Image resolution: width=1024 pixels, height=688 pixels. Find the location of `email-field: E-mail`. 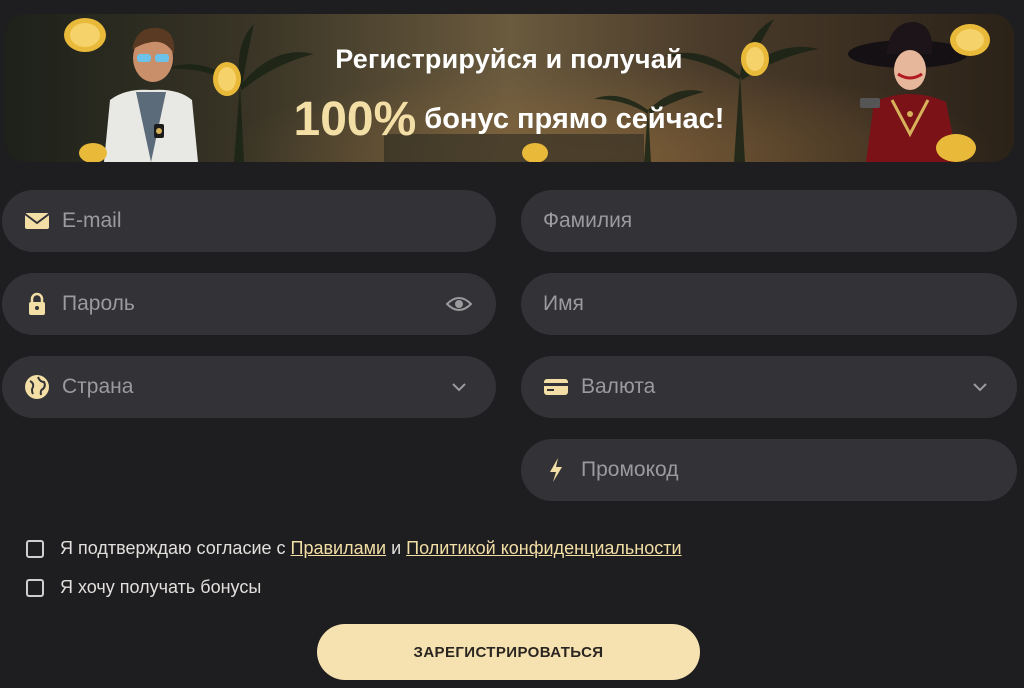

email-field: E-mail is located at coordinates (249, 221).